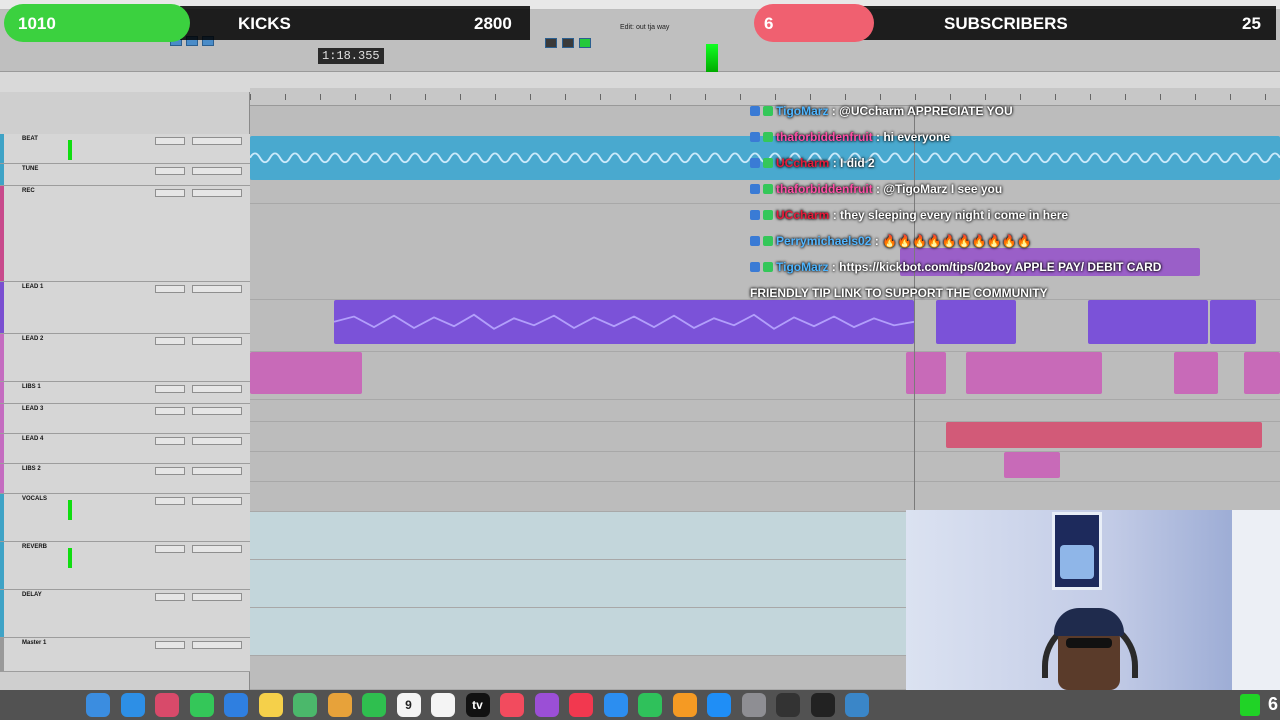 This screenshot has height=720, width=1280. I want to click on launchpad-icon, so click(167, 705).